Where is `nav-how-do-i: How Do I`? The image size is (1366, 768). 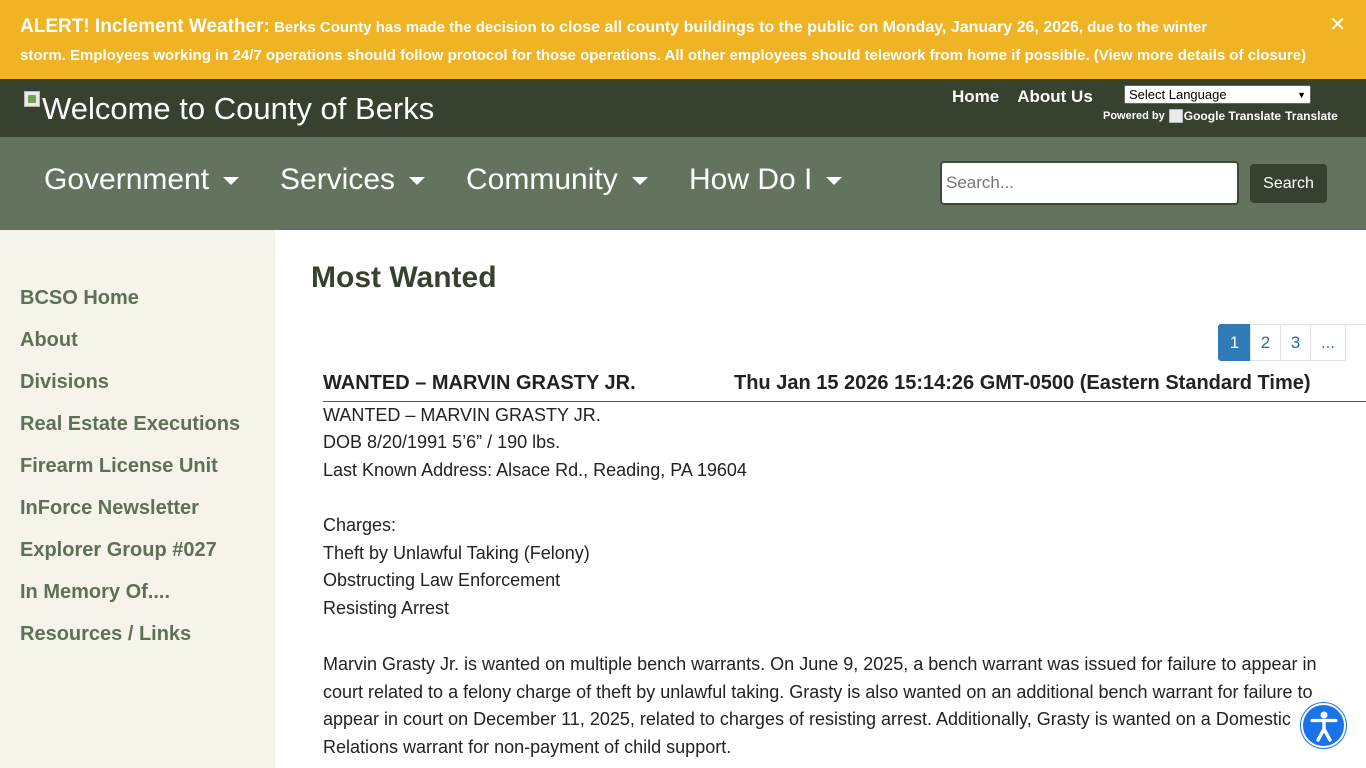
nav-how-do-i: How Do I is located at coordinates (766, 180).